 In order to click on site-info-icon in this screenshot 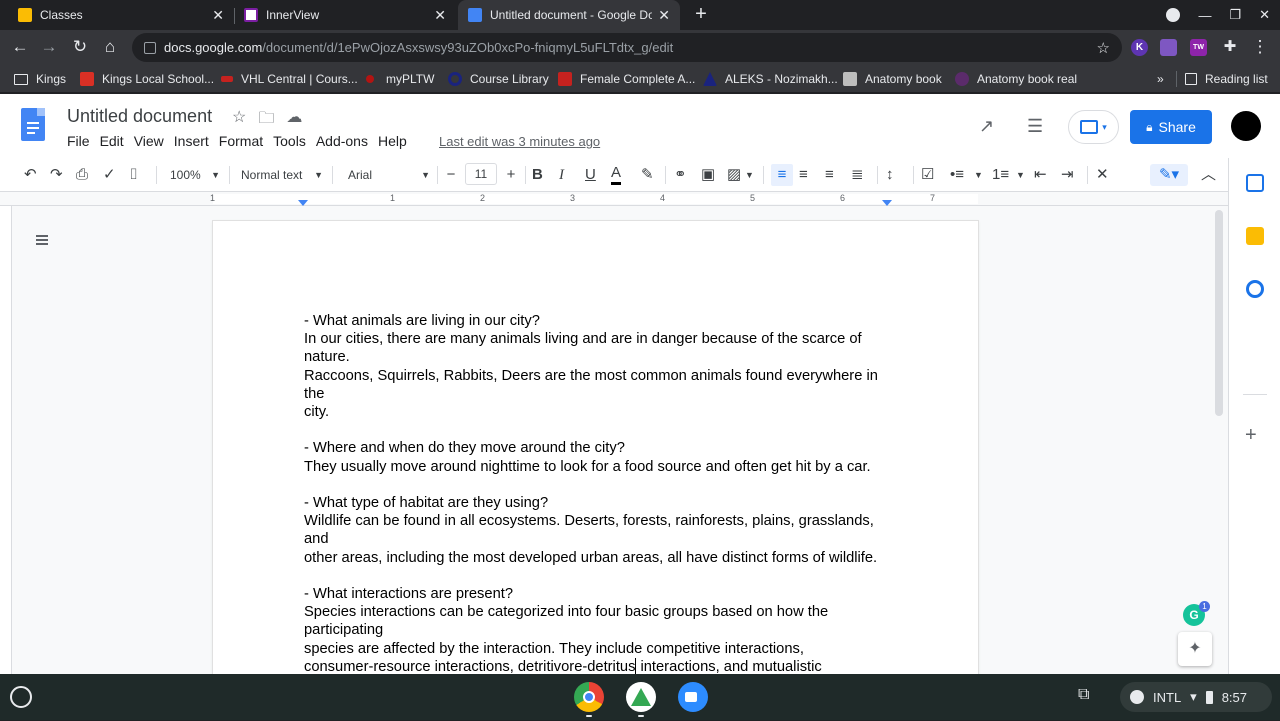, I will do `click(150, 47)`.